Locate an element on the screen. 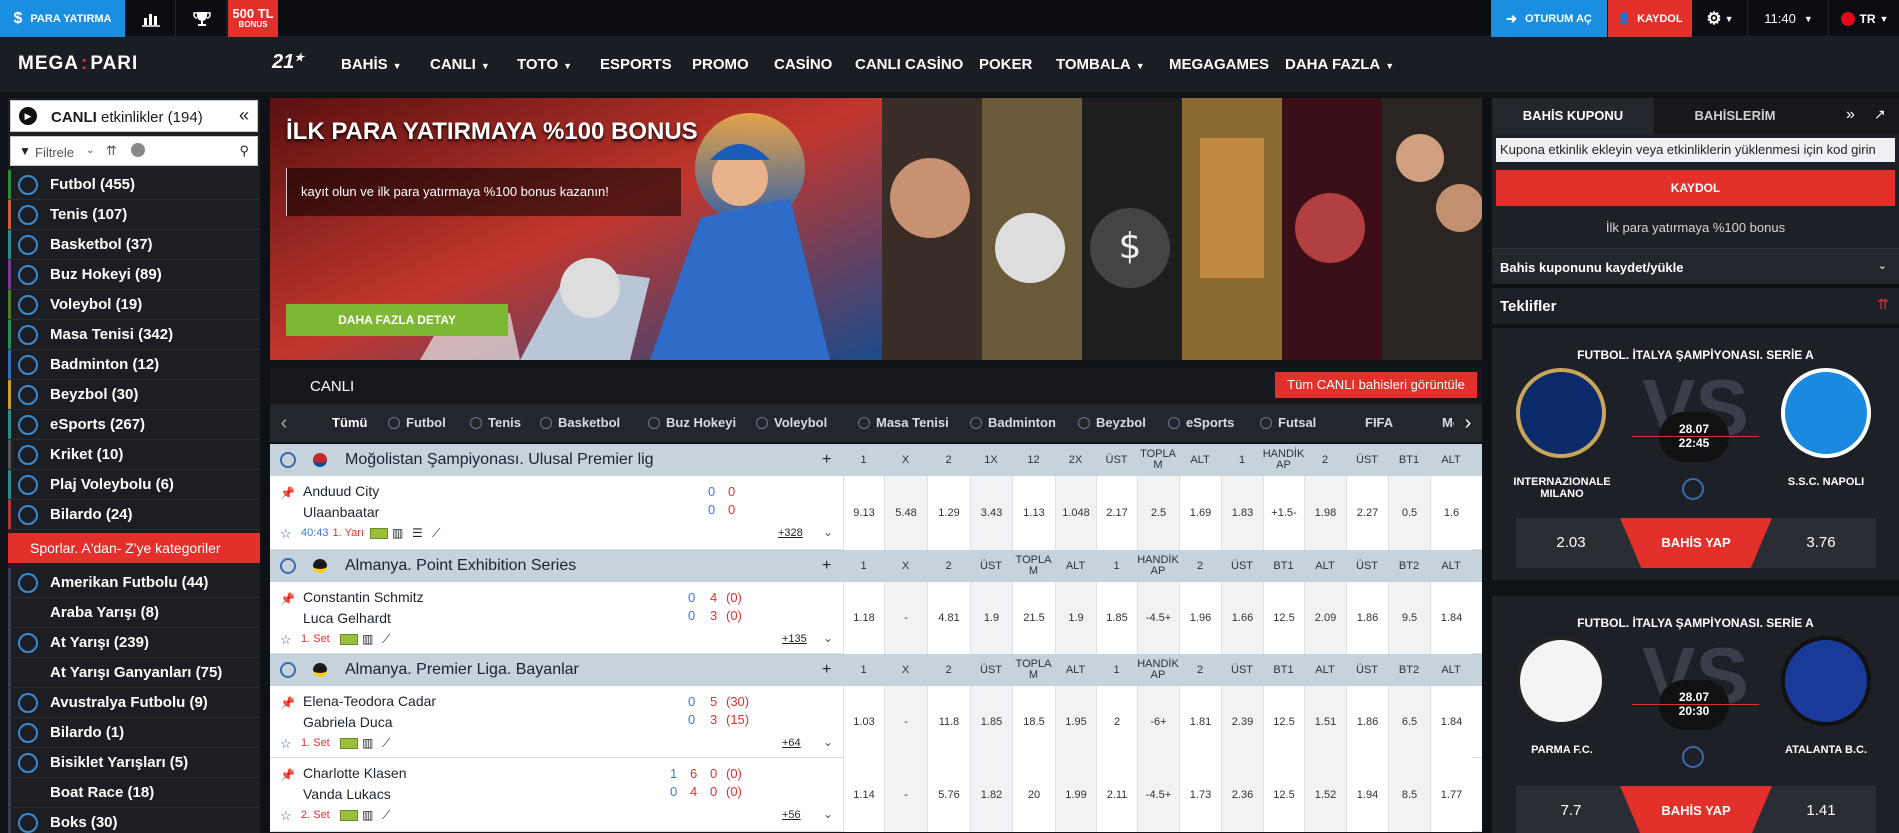 This screenshot has width=1899, height=833. tabs-next-arrow: › is located at coordinates (1468, 423).